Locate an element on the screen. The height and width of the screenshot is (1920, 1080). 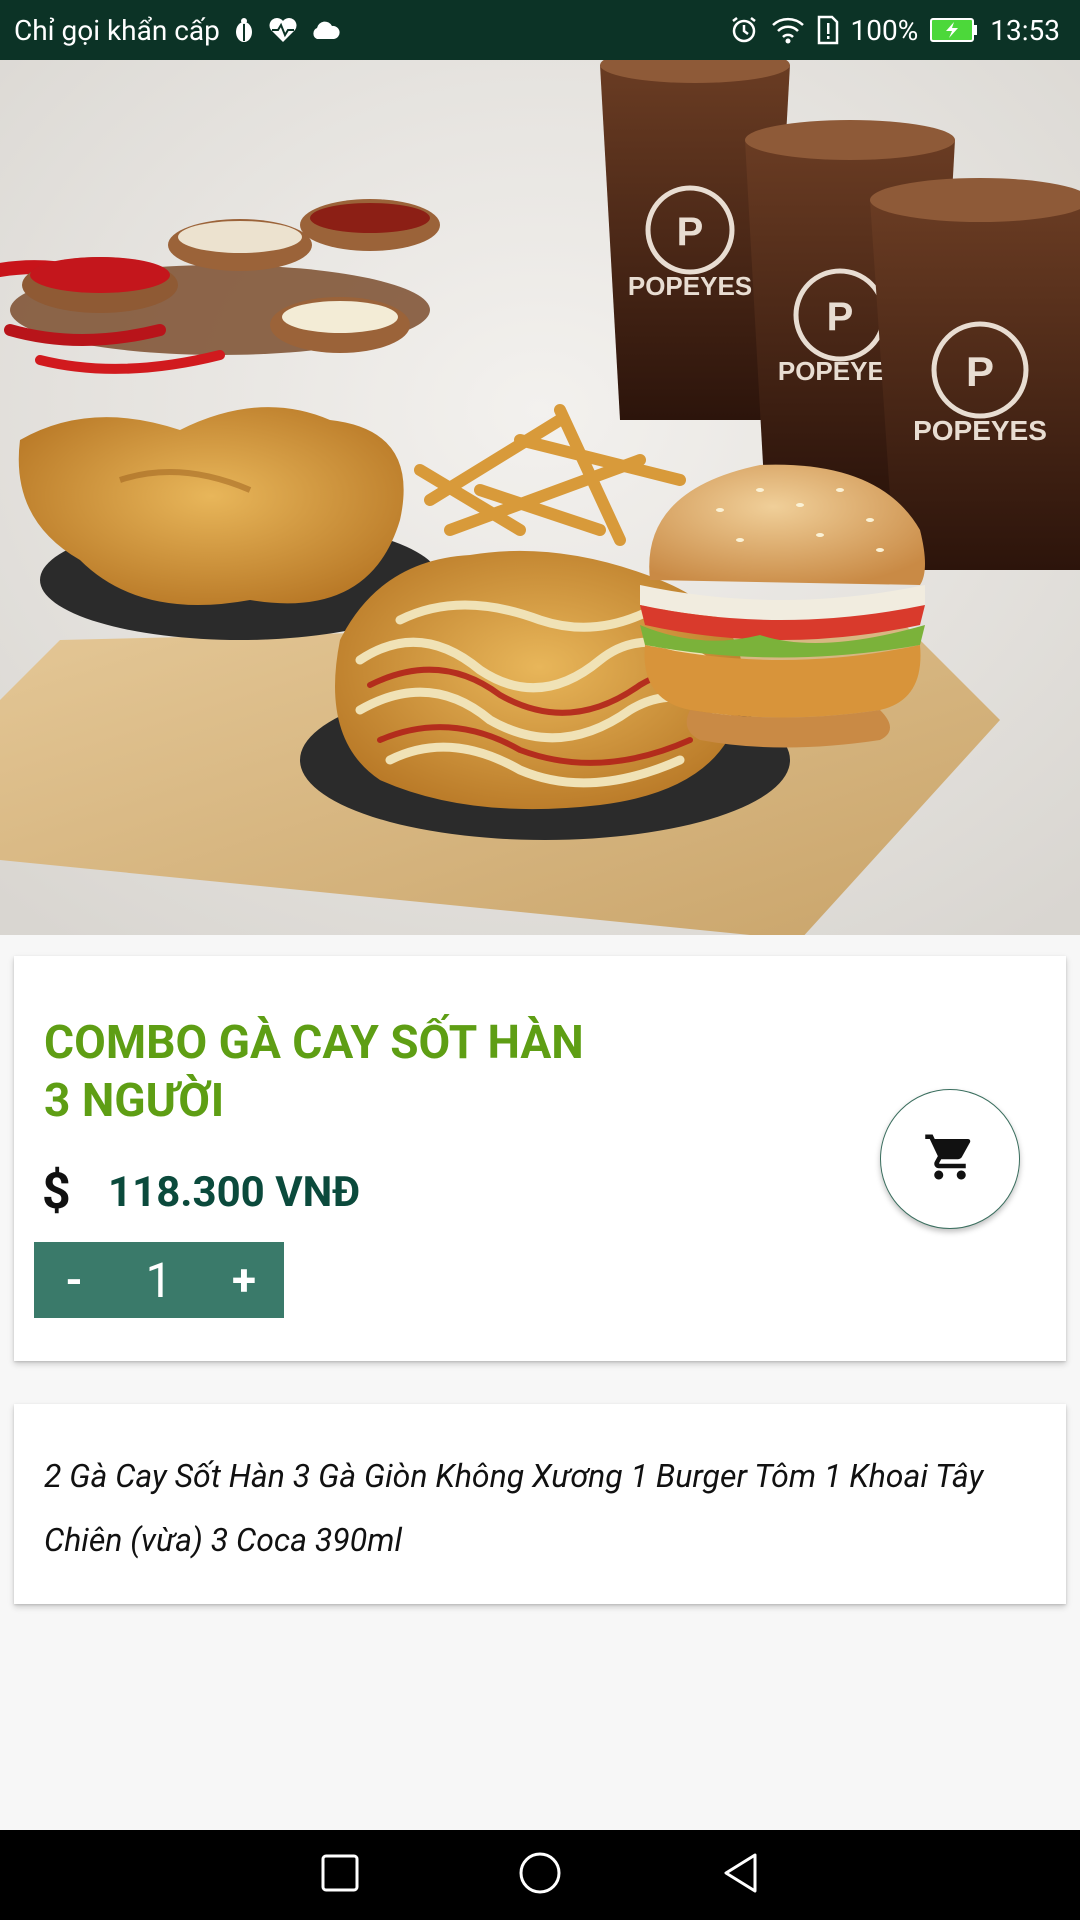
product-title: COMBO GÀ CAY SỐT HÀN 3 NGƯỜI is located at coordinates (314, 1072).